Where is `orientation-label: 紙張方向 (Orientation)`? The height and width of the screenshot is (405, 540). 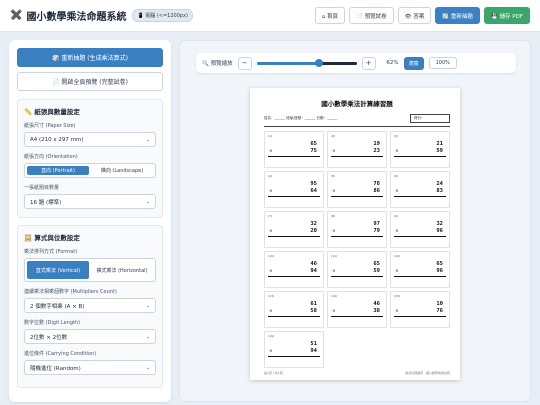 orientation-label: 紙張方向 (Orientation) is located at coordinates (51, 157).